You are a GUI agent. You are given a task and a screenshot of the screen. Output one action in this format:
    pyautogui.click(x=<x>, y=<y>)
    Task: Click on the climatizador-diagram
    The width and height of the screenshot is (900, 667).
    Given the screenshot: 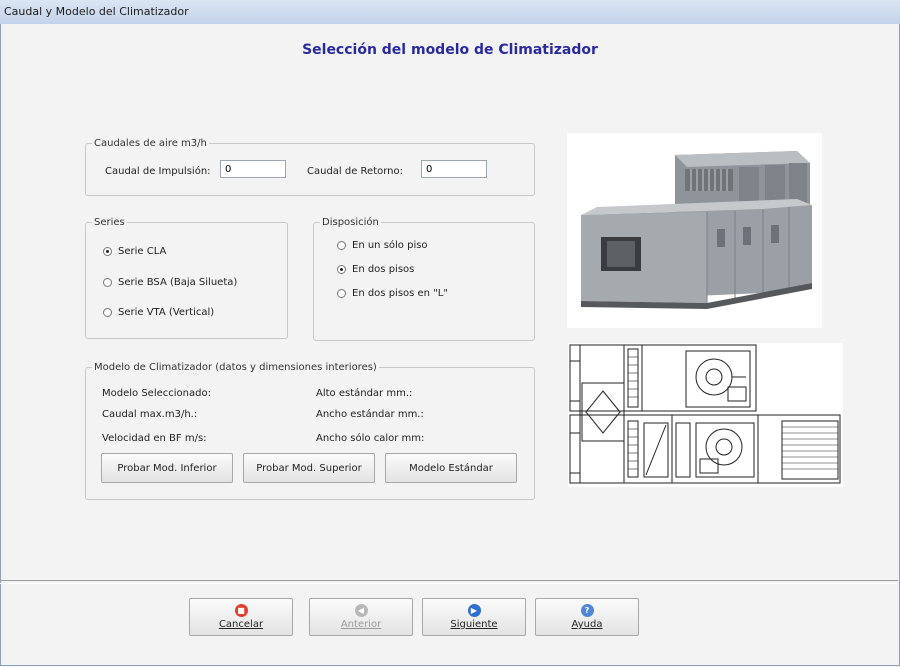 What is the action you would take?
    pyautogui.click(x=705, y=415)
    